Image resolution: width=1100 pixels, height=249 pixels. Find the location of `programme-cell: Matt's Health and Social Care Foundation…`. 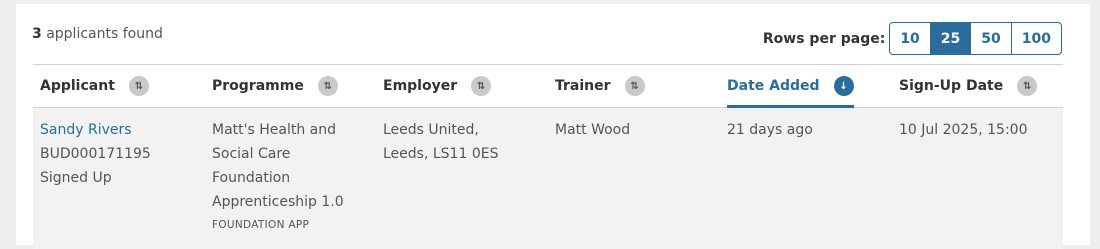

programme-cell: Matt's Health and Social Care Foundation… is located at coordinates (278, 177).